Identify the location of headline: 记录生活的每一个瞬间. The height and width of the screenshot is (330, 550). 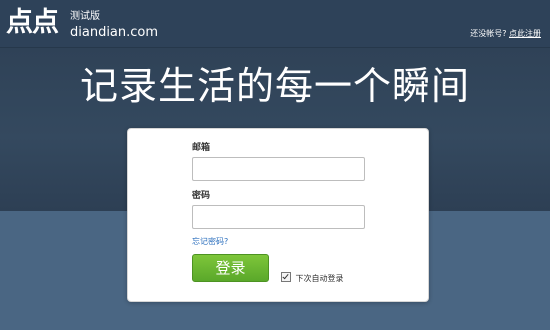
(274, 86).